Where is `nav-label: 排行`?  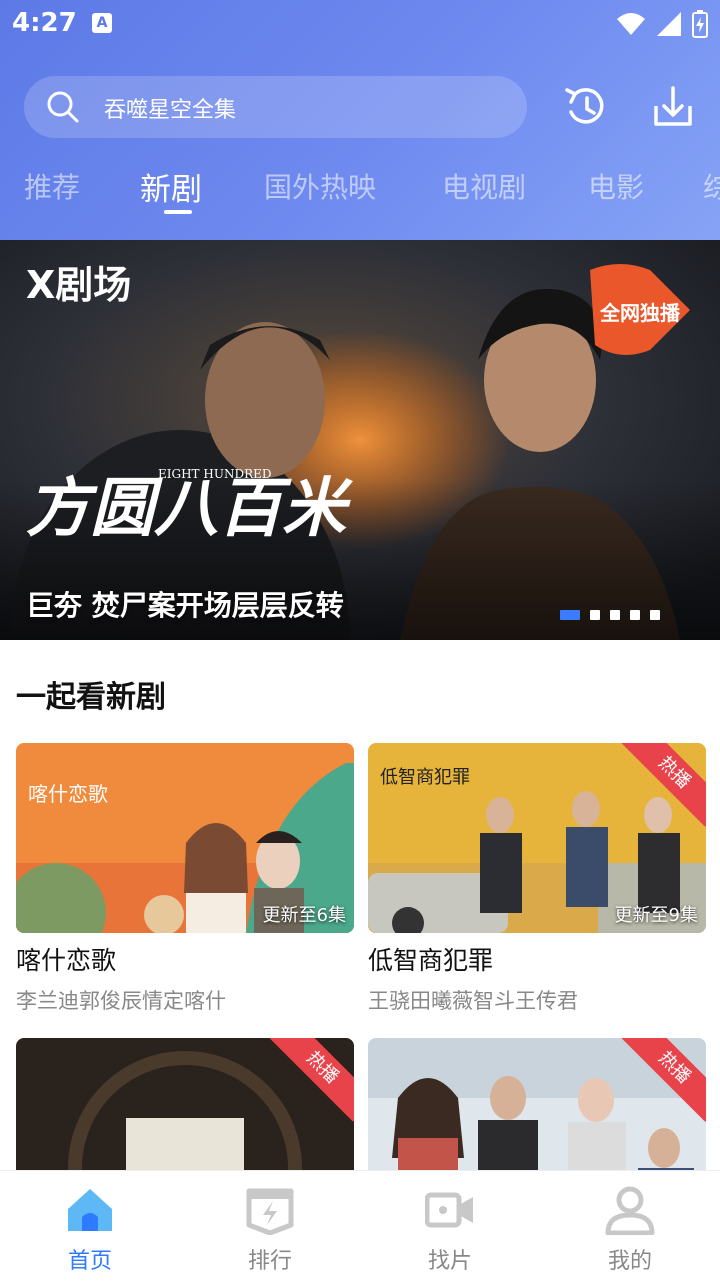 nav-label: 排行 is located at coordinates (269, 1261).